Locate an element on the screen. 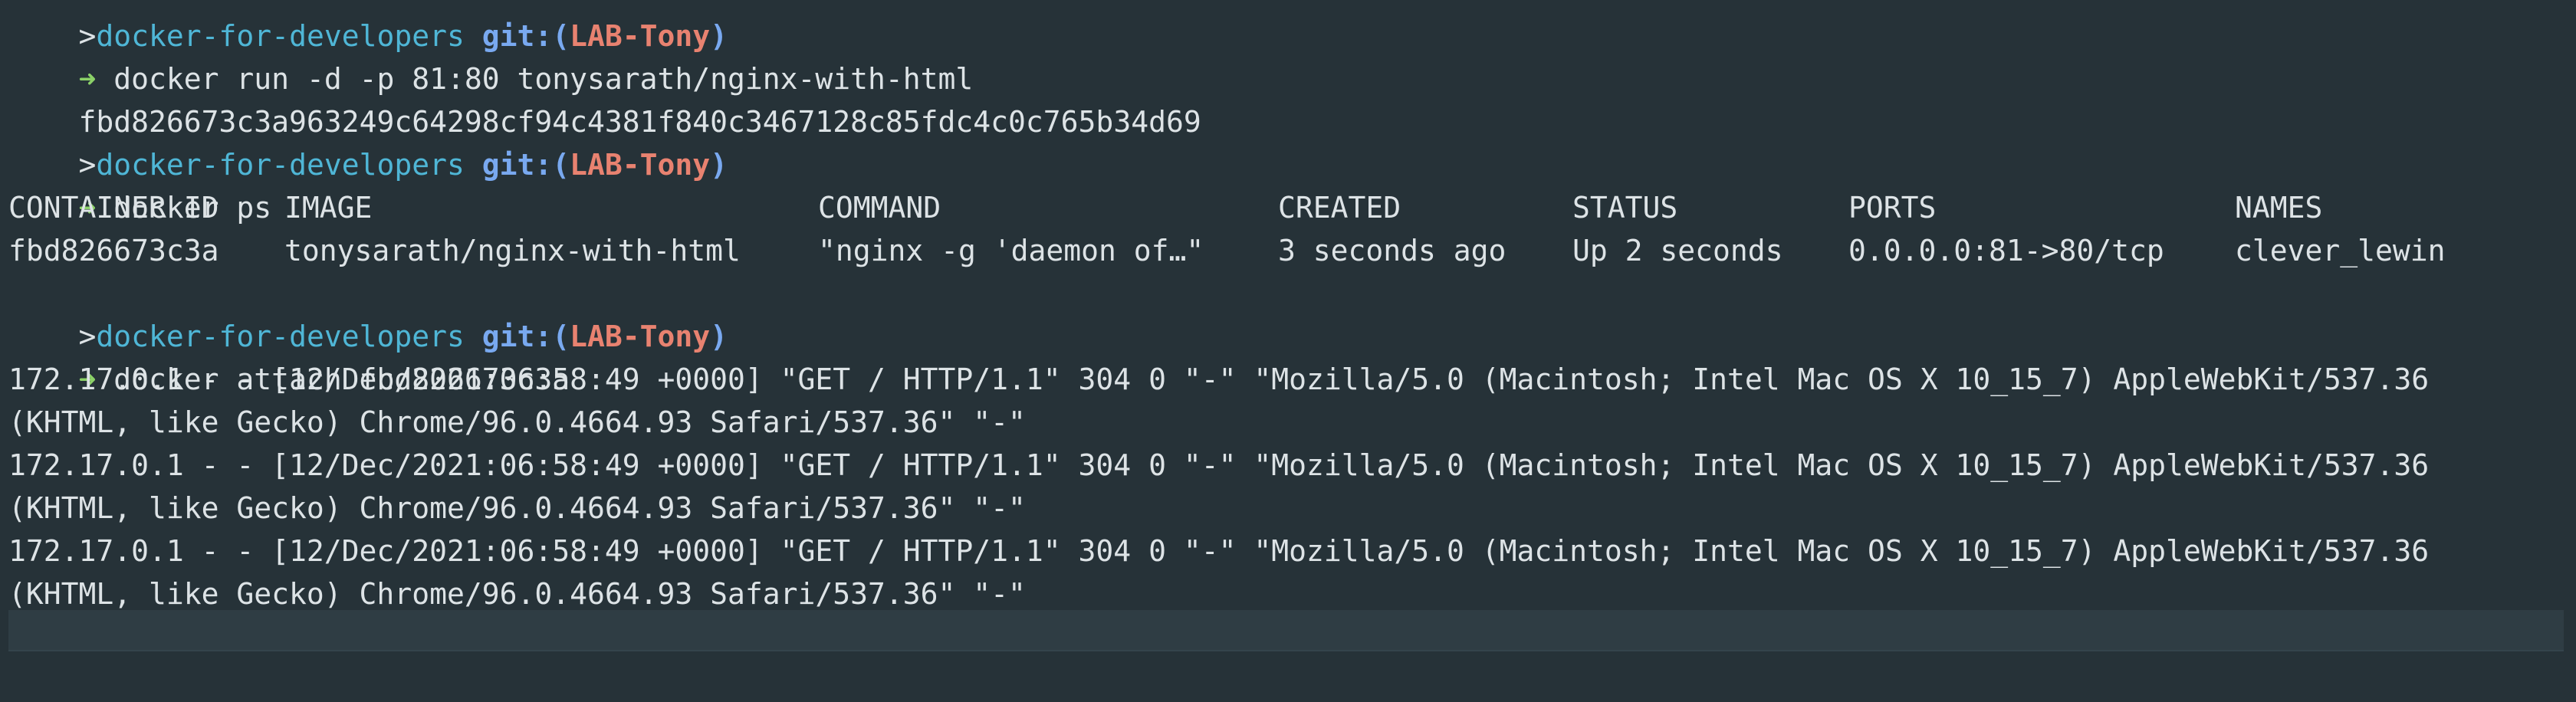 Image resolution: width=2576 pixels, height=702 pixels. cell-status: Up 2 seconds is located at coordinates (1677, 250).